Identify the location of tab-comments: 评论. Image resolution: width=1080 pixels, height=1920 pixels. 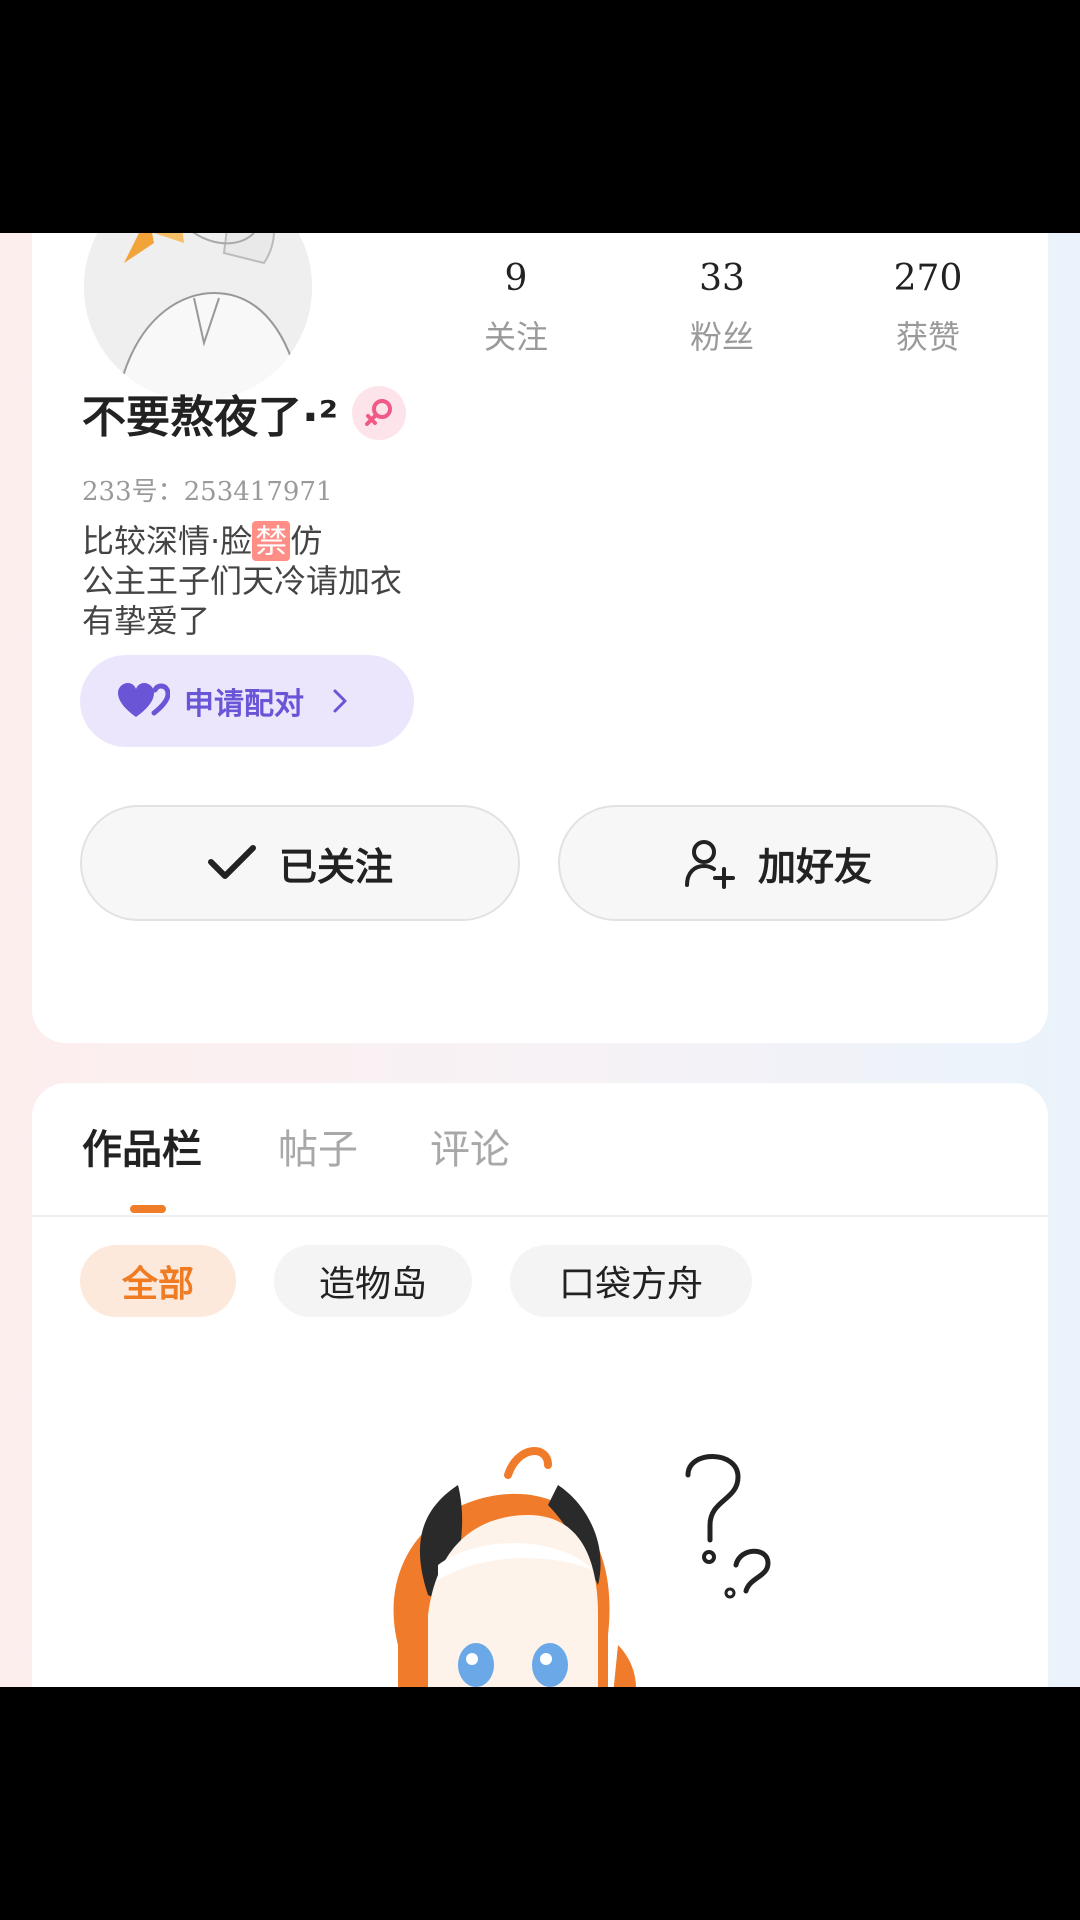
(470, 1146).